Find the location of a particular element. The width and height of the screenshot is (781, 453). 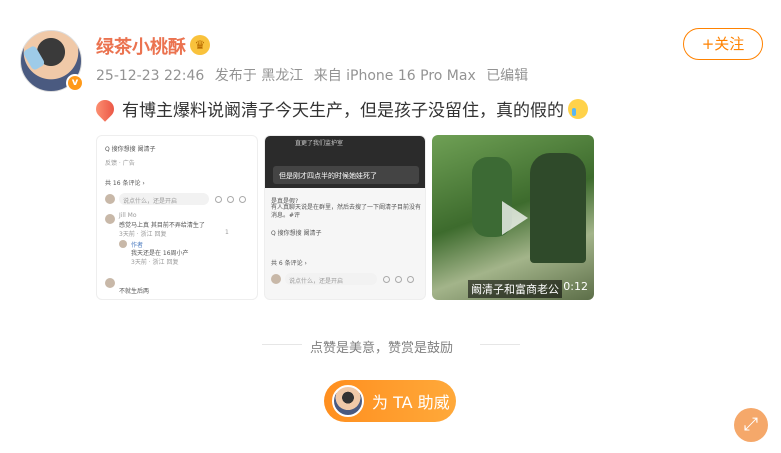

post-edited: 已编辑 is located at coordinates (507, 76).